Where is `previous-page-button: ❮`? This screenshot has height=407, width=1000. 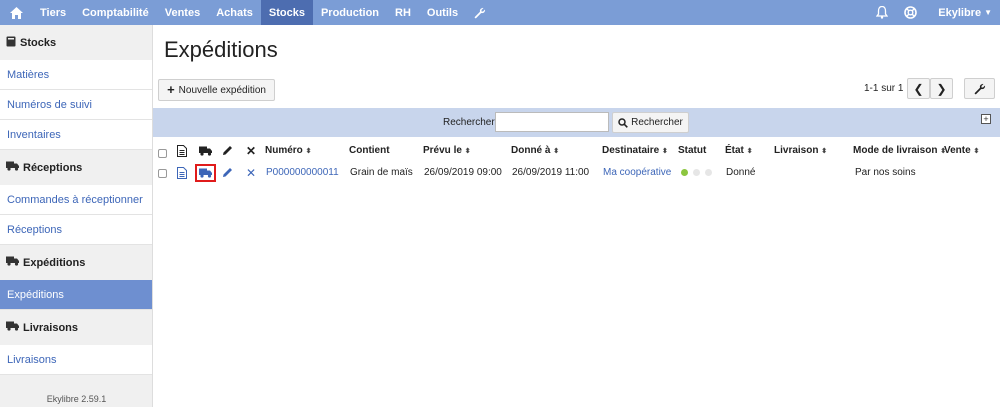 previous-page-button: ❮ is located at coordinates (918, 88).